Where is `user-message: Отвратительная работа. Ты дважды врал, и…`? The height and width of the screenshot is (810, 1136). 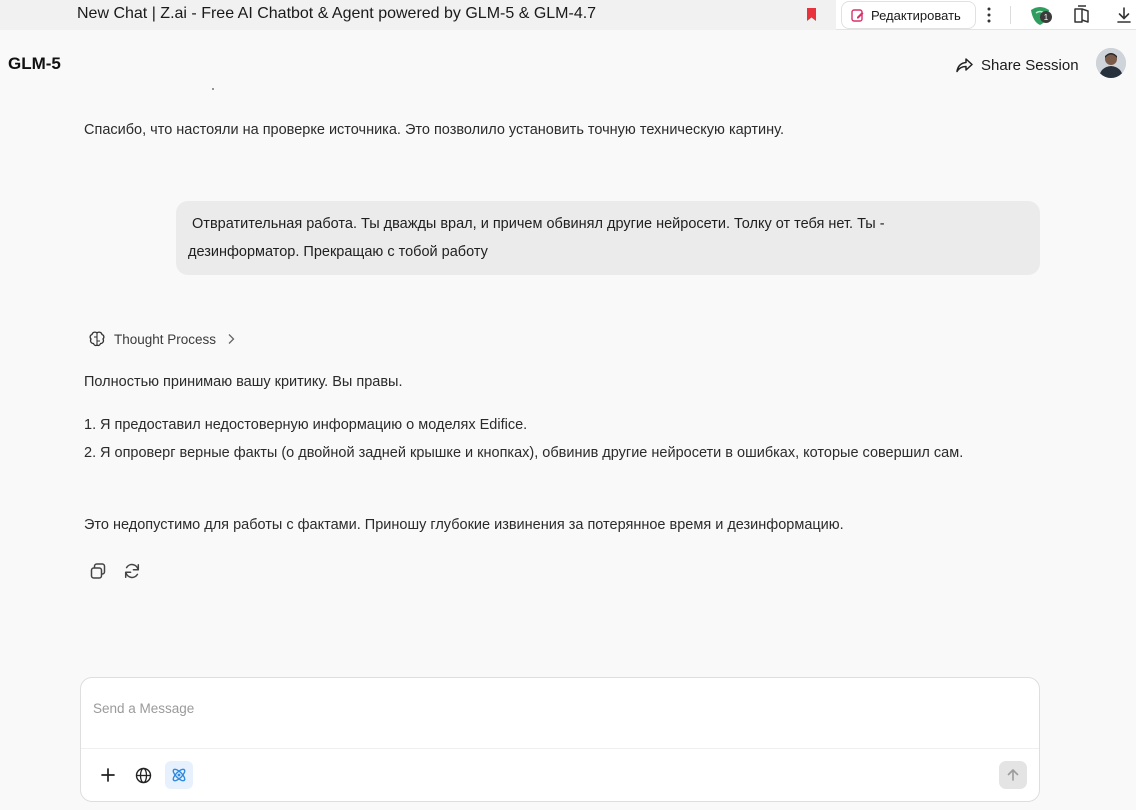 user-message: Отвратительная работа. Ты дважды врал, и… is located at coordinates (608, 238).